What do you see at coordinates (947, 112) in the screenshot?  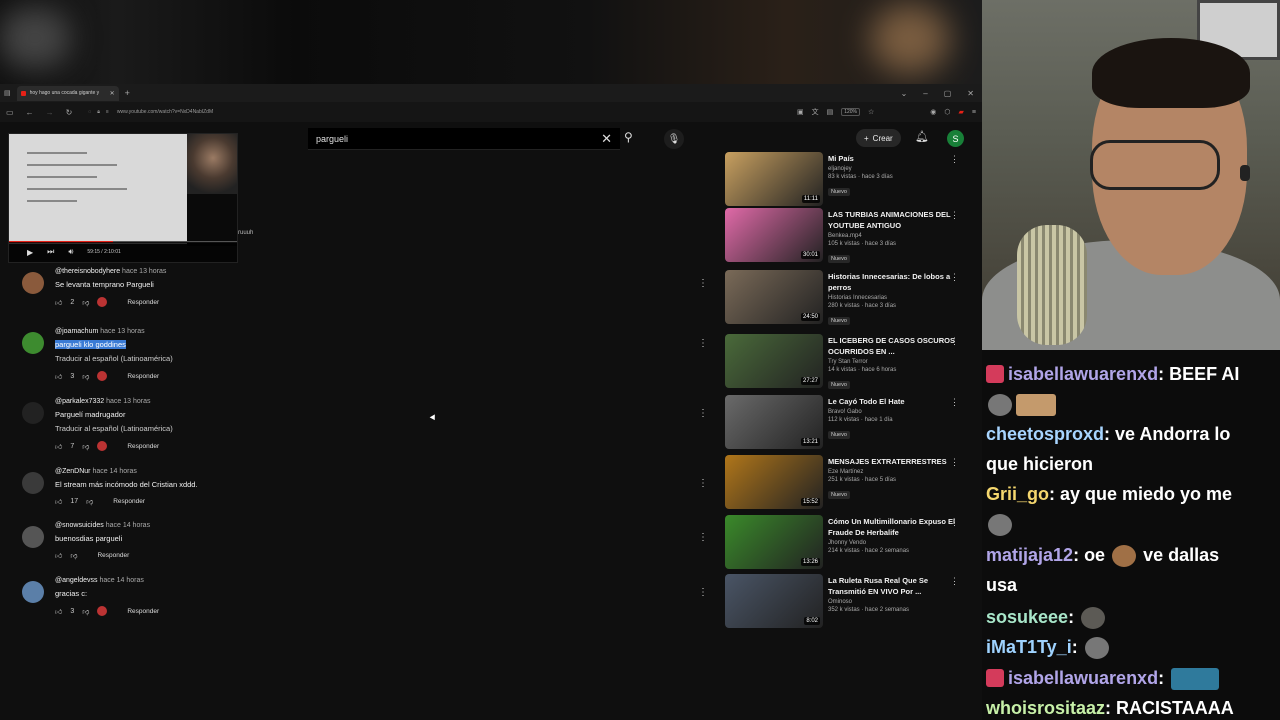 I see `extensions-icon: ⬡` at bounding box center [947, 112].